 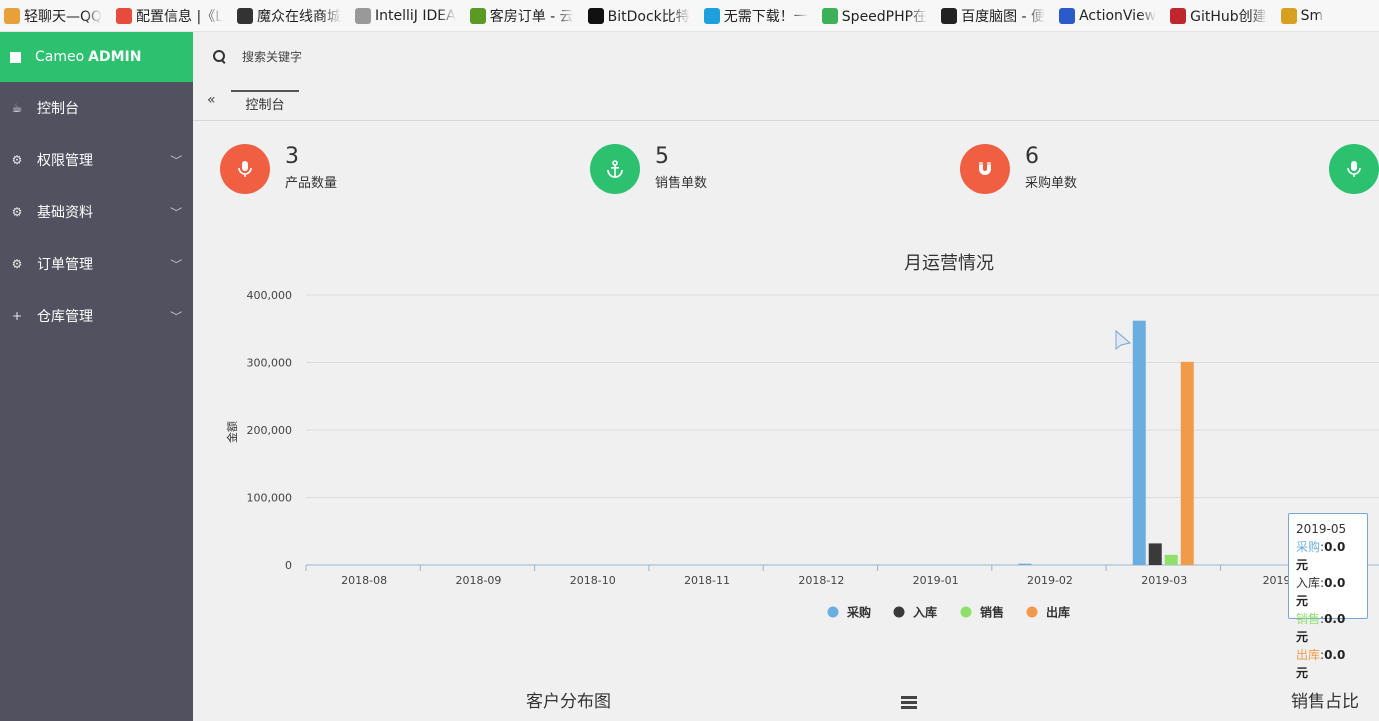 What do you see at coordinates (232, 432) in the screenshot?
I see `y-axis-label: 金额` at bounding box center [232, 432].